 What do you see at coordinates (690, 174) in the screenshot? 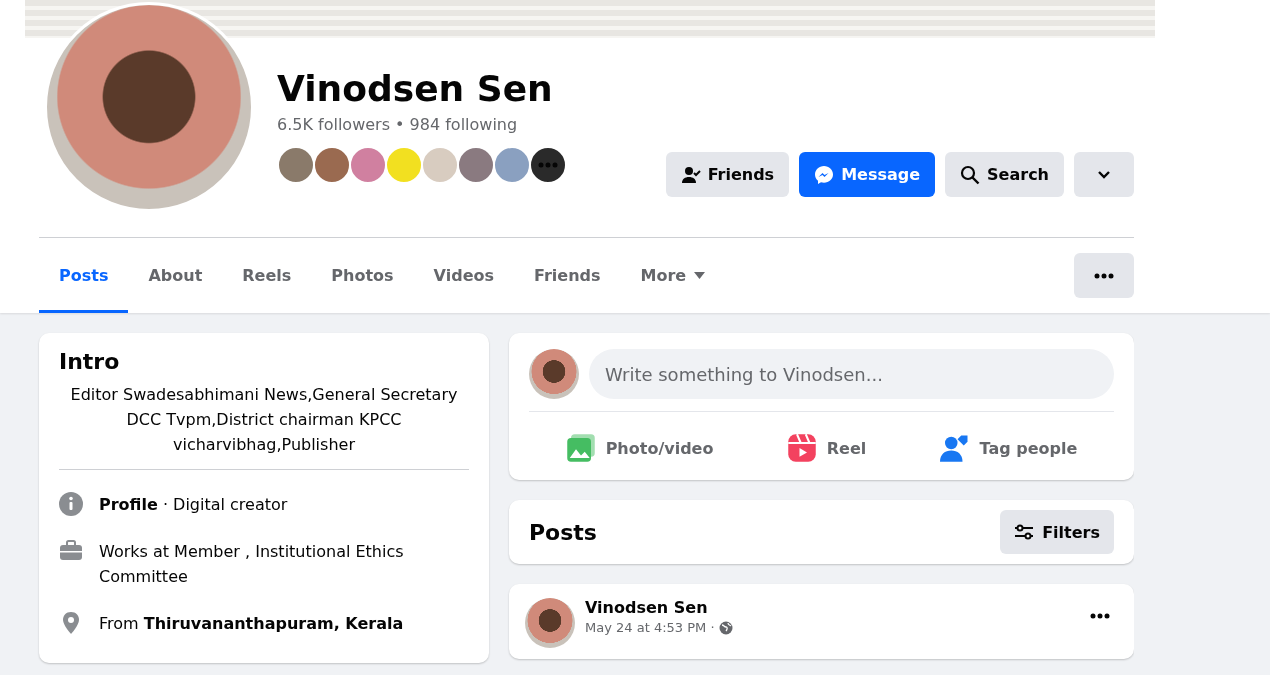
I see `person-check-icon` at bounding box center [690, 174].